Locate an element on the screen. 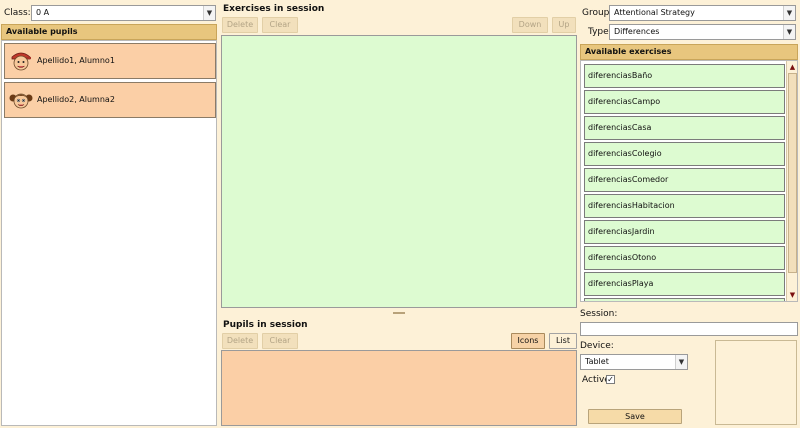 The width and height of the screenshot is (800, 428). available-exercises-header: Available exercises is located at coordinates (689, 52).